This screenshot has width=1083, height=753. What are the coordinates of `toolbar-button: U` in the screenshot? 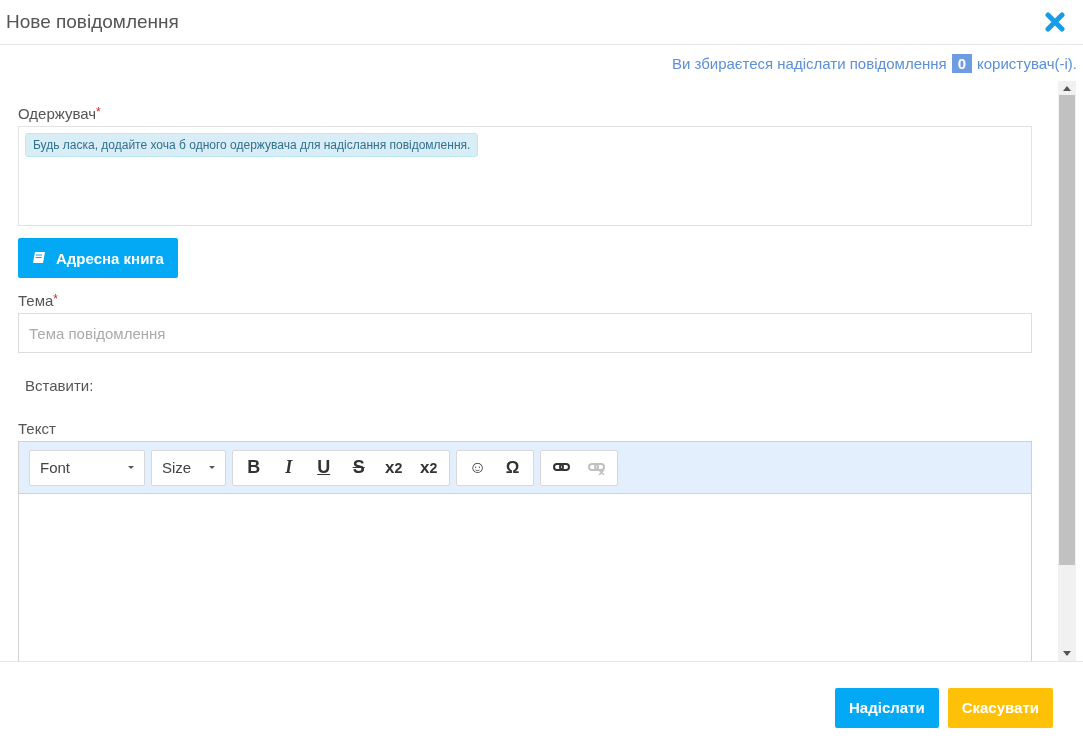 It's located at (324, 467).